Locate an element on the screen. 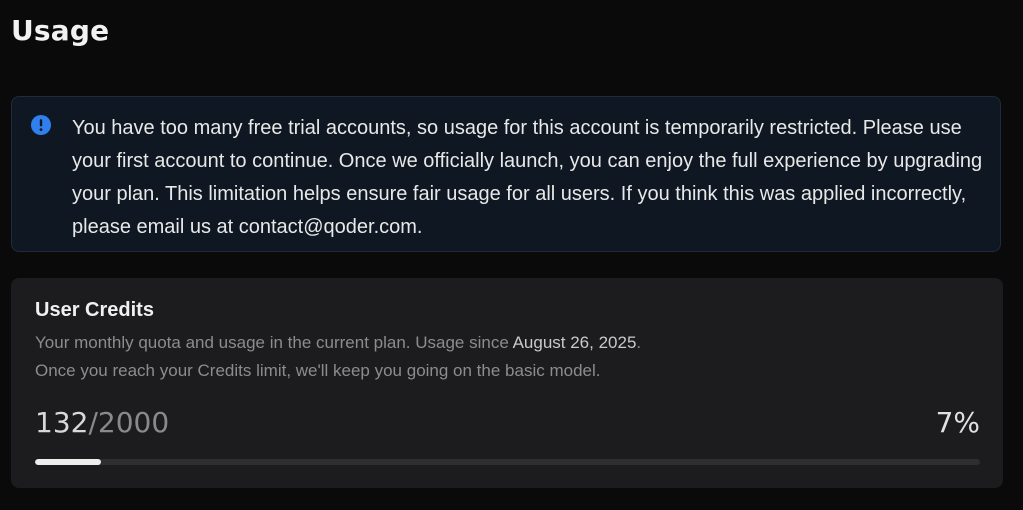  usage-since-date: August 26, 2025 is located at coordinates (574, 342).